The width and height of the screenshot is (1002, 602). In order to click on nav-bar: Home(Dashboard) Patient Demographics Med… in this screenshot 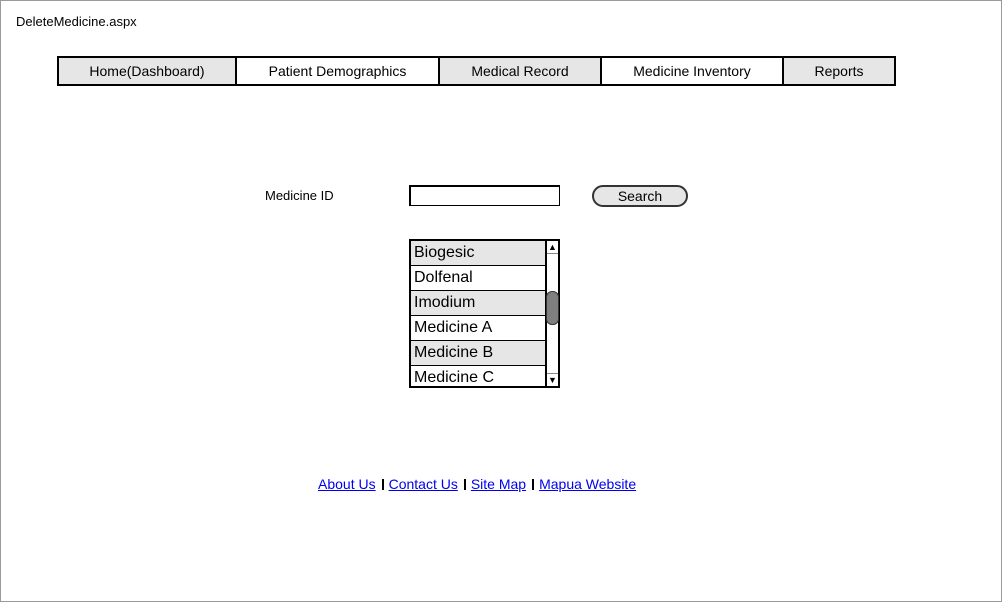, I will do `click(476, 71)`.